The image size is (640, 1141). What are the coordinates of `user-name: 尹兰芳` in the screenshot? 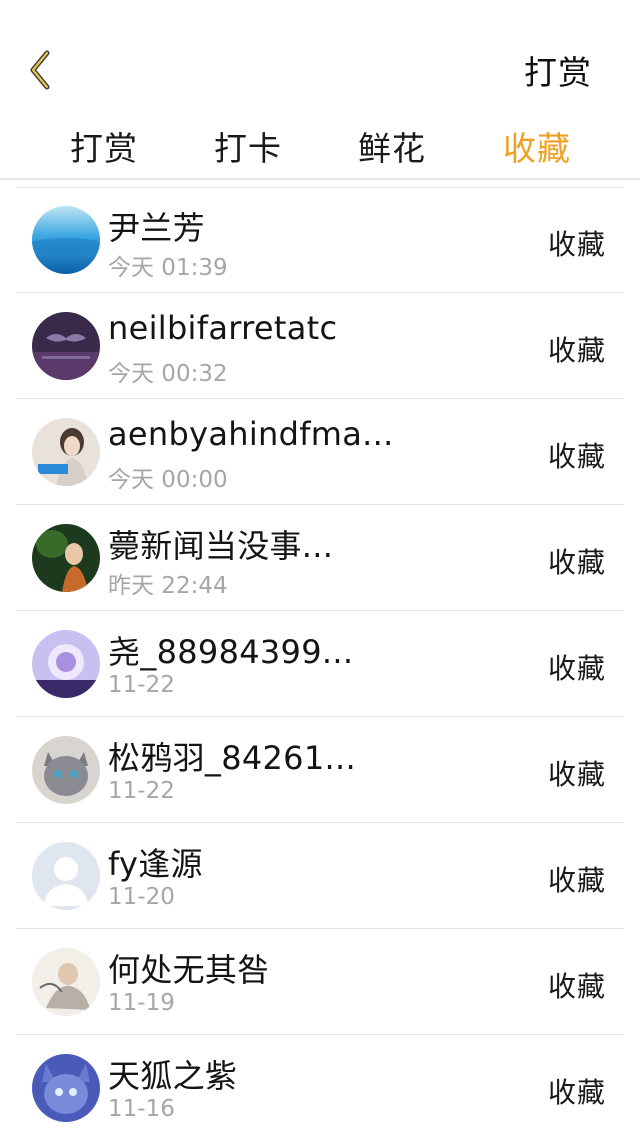 It's located at (156, 228).